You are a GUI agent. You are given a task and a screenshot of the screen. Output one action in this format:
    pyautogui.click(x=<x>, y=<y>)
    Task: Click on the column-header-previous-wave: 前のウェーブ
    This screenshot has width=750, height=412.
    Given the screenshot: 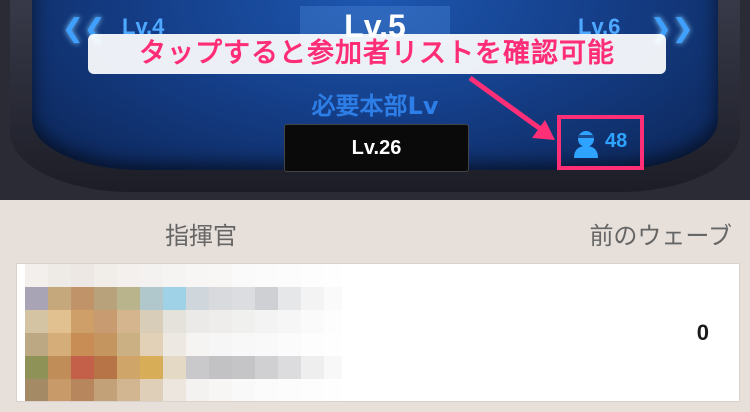 What is the action you would take?
    pyautogui.click(x=660, y=236)
    